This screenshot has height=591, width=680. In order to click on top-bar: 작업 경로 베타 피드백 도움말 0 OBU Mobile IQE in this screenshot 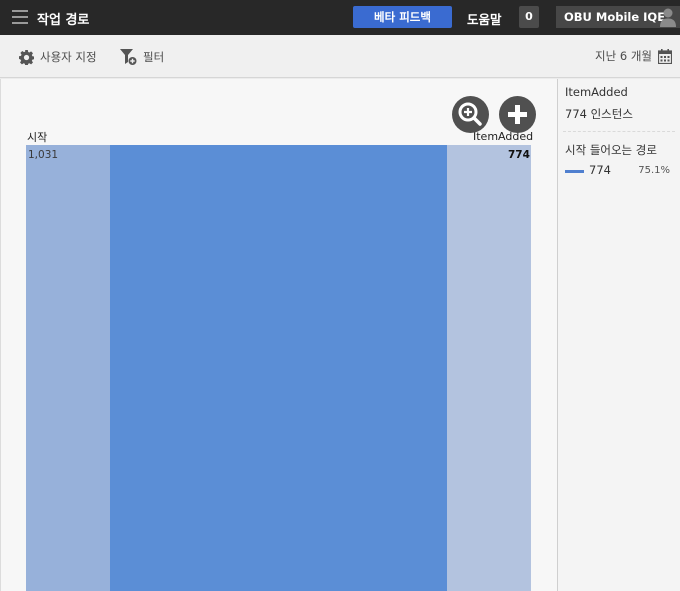, I will do `click(340, 17)`.